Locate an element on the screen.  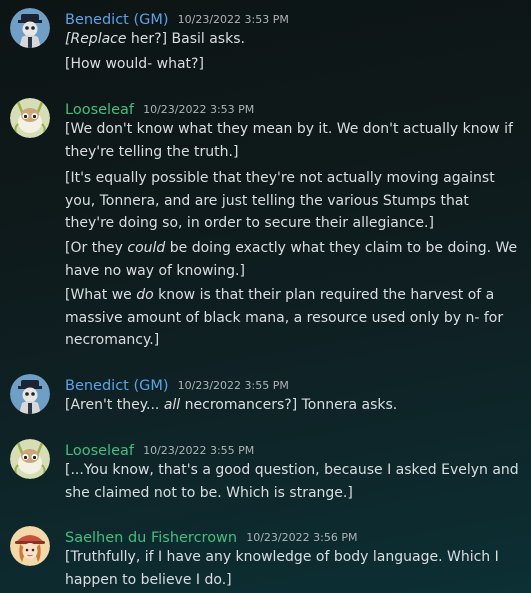
hatted-character-avatar is located at coordinates (30, 546).